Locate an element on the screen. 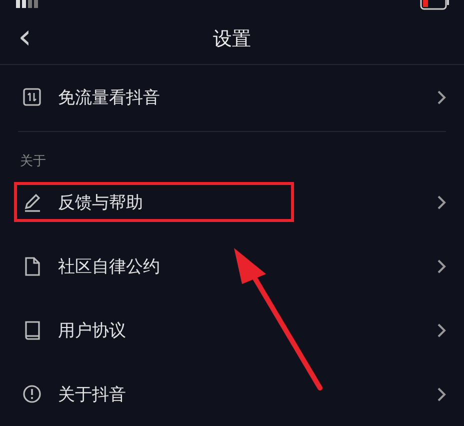  menu-item-label: 免流量看抖音 is located at coordinates (109, 97).